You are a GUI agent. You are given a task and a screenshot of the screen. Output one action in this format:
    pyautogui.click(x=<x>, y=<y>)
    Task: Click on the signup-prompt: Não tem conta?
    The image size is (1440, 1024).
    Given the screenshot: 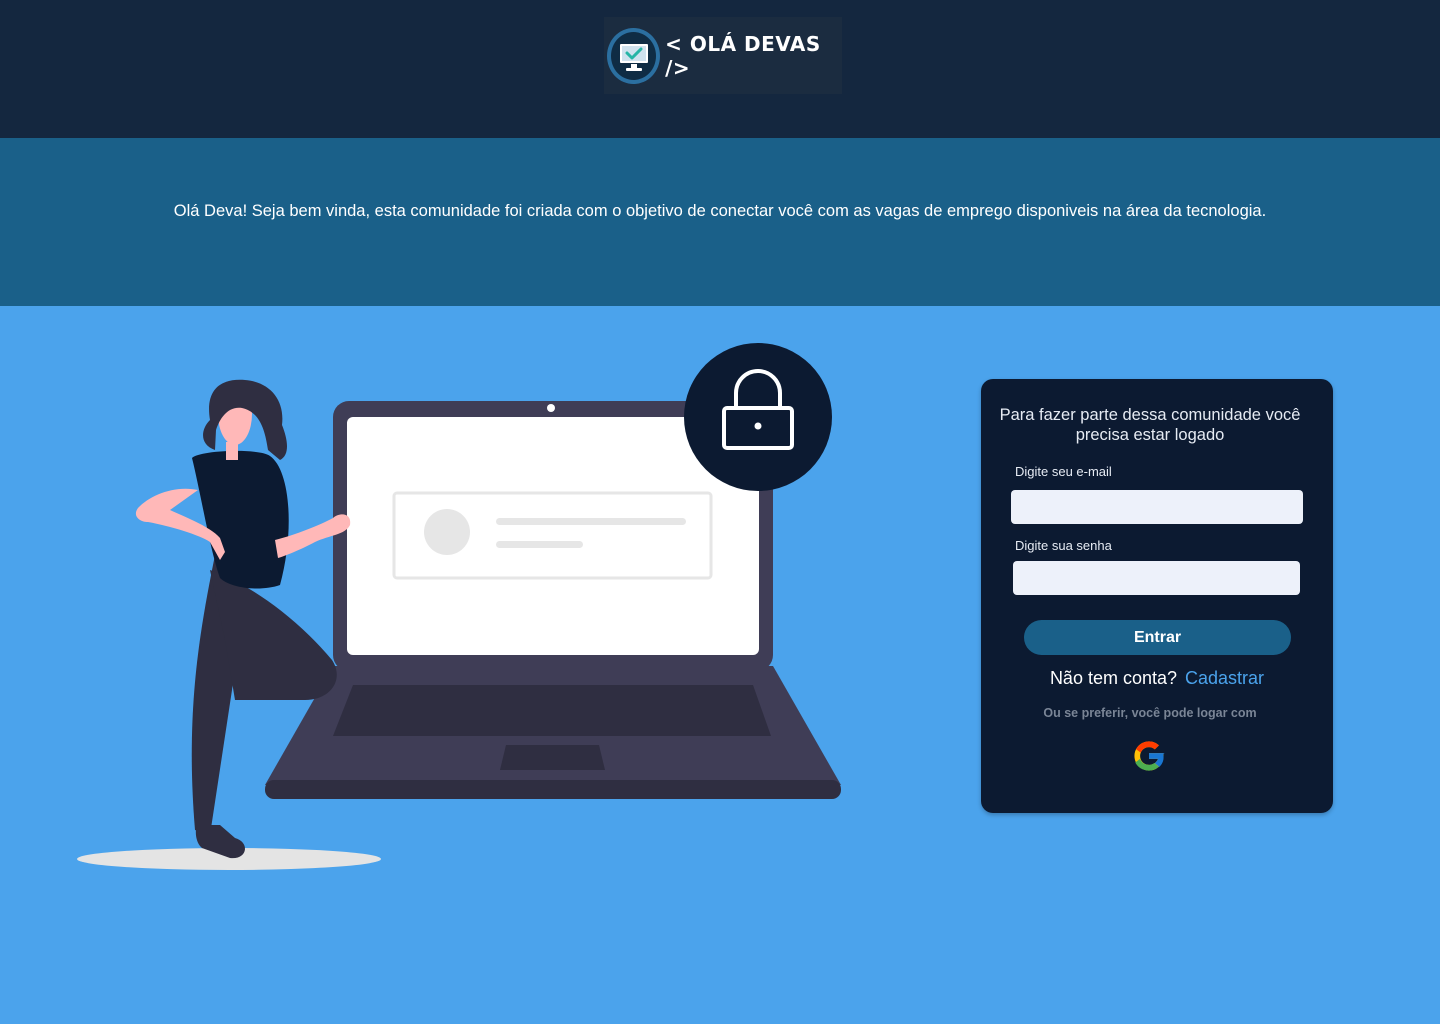 What is the action you would take?
    pyautogui.click(x=1113, y=678)
    